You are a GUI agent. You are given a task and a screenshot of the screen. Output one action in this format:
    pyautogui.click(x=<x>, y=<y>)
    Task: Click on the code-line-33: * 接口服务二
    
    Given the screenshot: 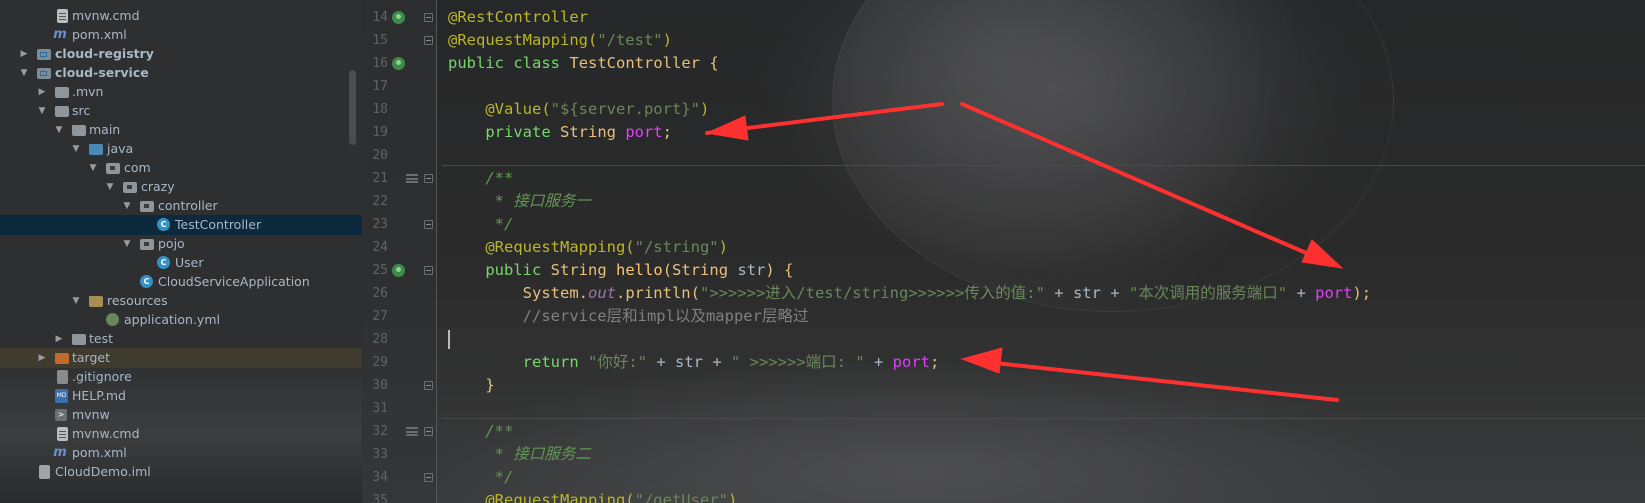 What is the action you would take?
    pyautogui.click(x=538, y=454)
    